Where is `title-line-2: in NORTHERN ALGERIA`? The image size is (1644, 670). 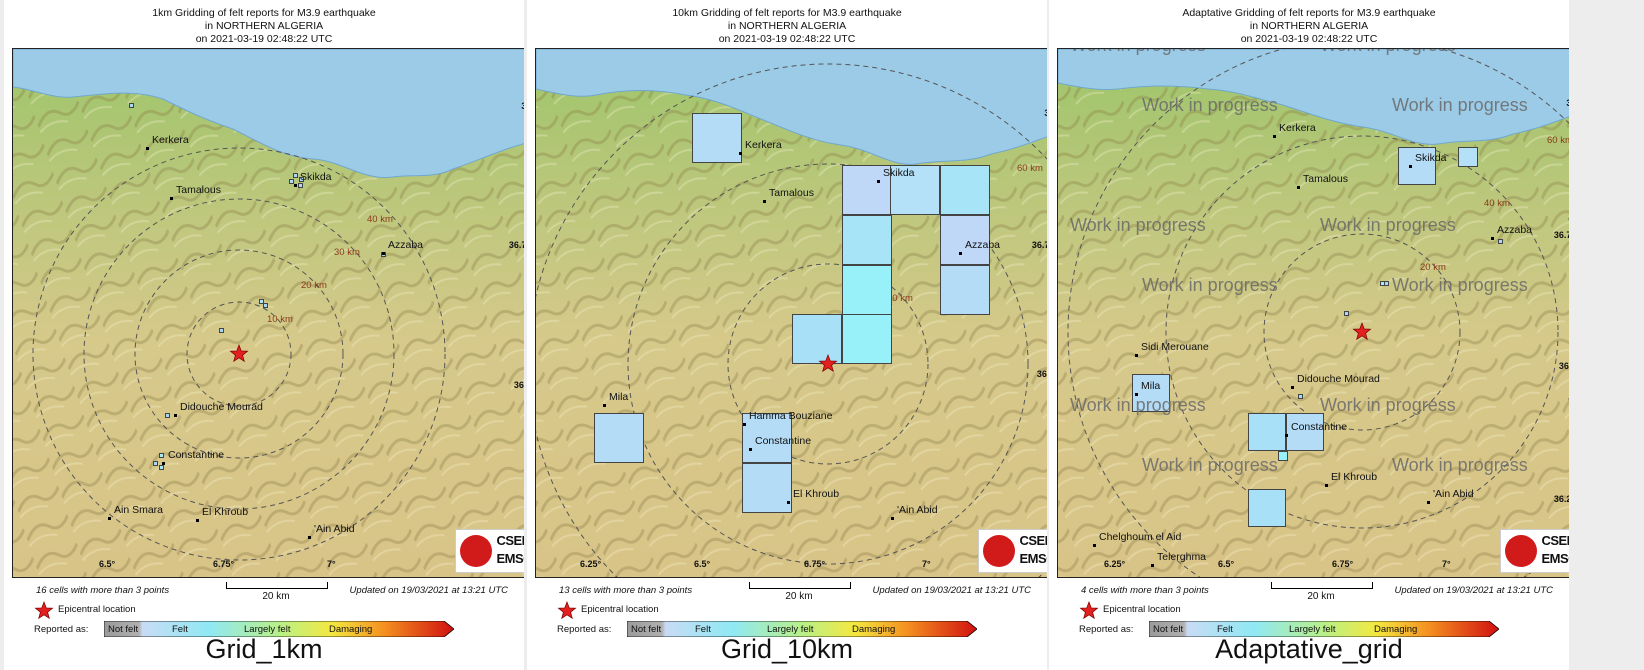 title-line-2: in NORTHERN ALGERIA is located at coordinates (787, 26).